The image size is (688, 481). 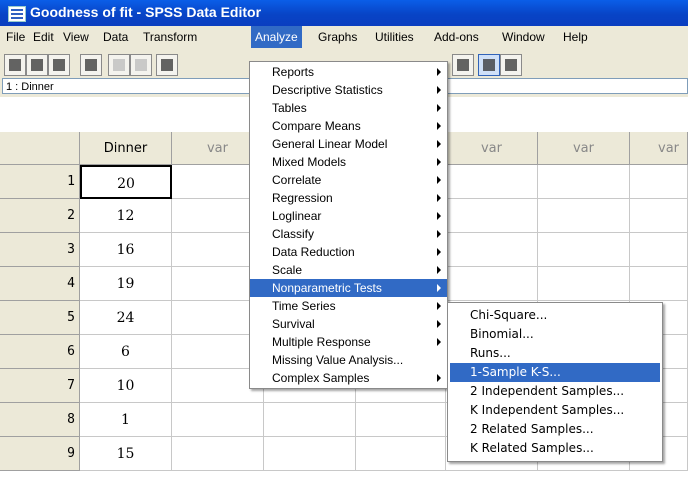 What do you see at coordinates (126, 284) in the screenshot?
I see `dinner-cell: 19` at bounding box center [126, 284].